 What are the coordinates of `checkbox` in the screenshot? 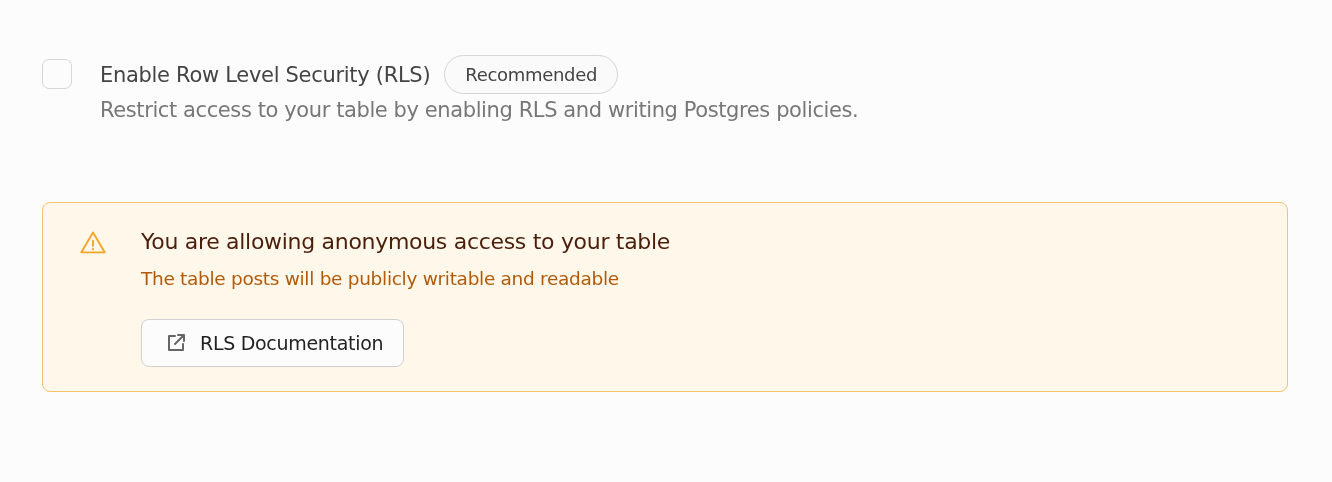 It's located at (57, 74).